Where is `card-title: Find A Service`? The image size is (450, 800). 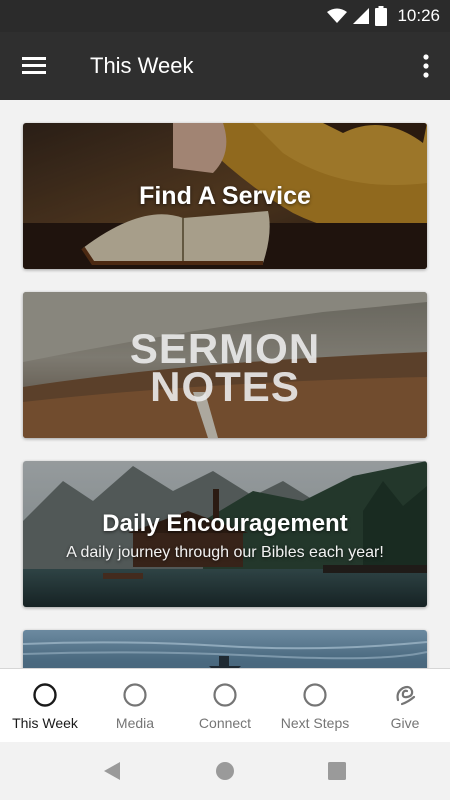 card-title: Find A Service is located at coordinates (225, 196).